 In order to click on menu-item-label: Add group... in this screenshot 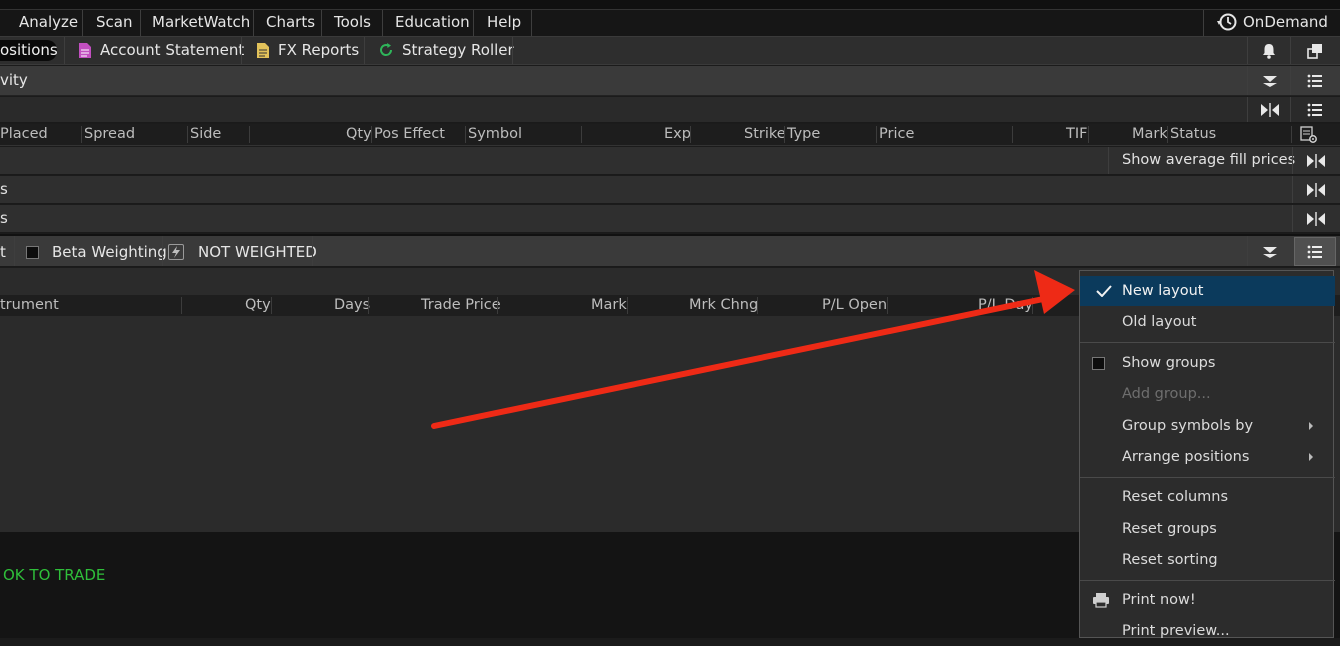, I will do `click(1166, 394)`.